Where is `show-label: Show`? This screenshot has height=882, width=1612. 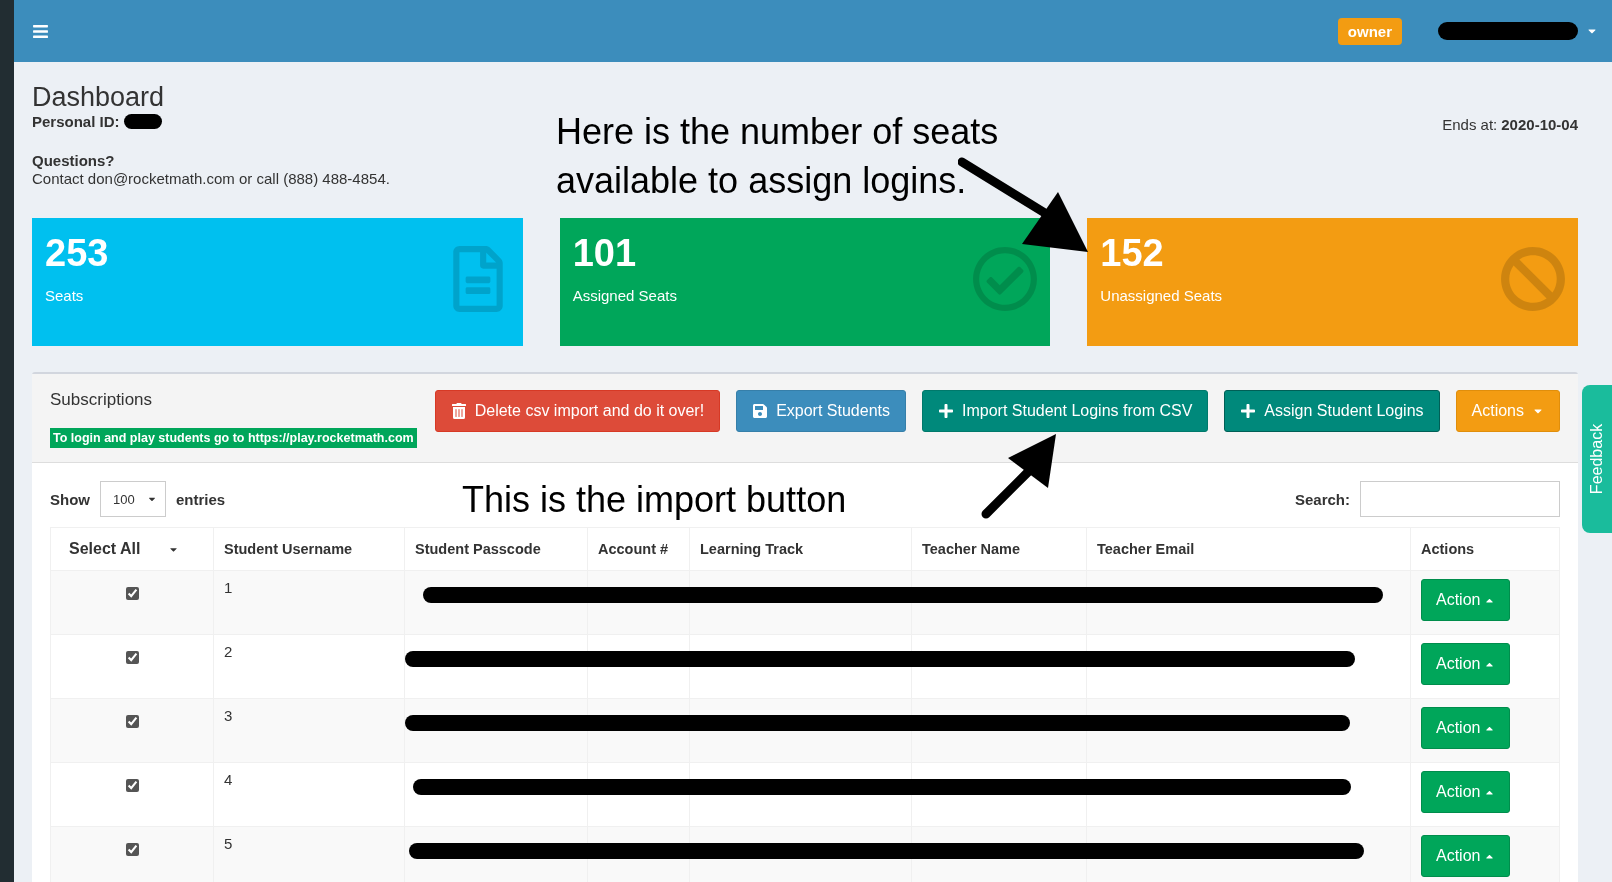 show-label: Show is located at coordinates (70, 499).